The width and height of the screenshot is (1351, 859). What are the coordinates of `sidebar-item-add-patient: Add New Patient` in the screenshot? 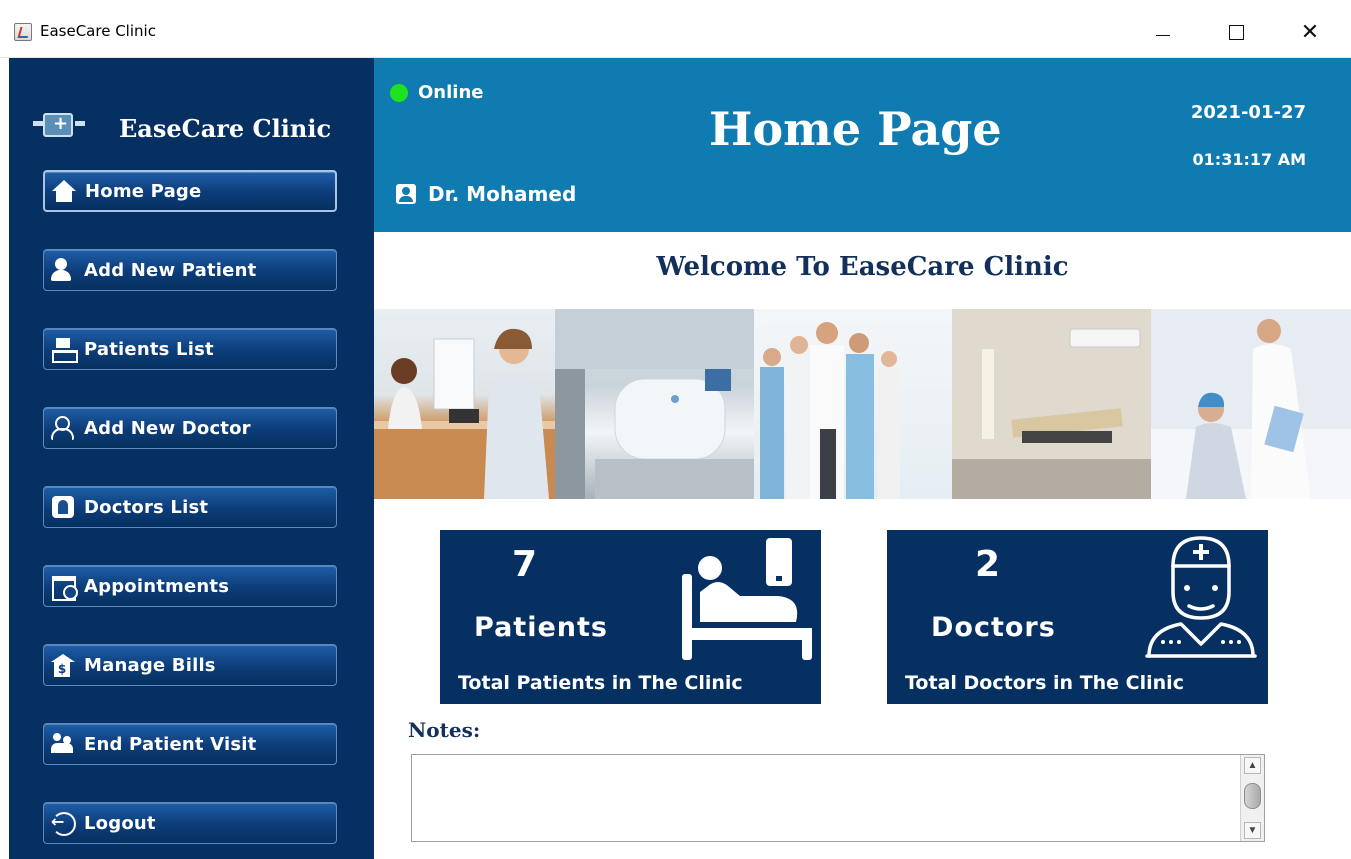 It's located at (190, 270).